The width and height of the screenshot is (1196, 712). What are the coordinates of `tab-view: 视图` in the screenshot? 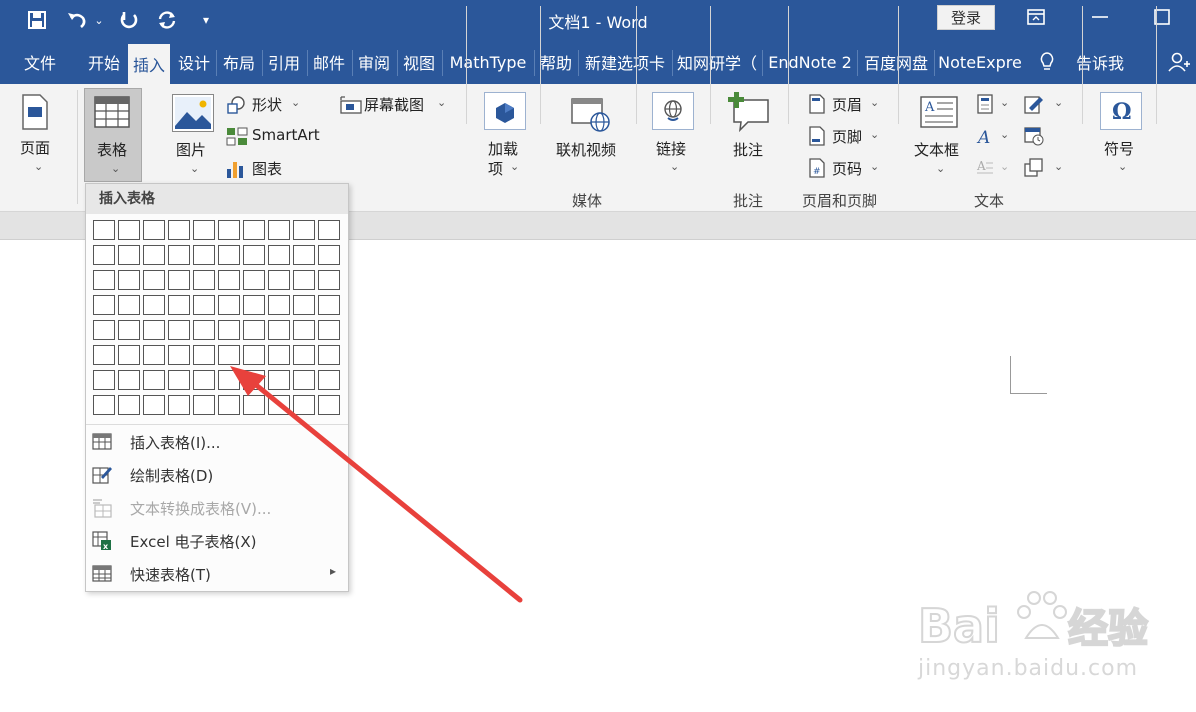 It's located at (419, 62).